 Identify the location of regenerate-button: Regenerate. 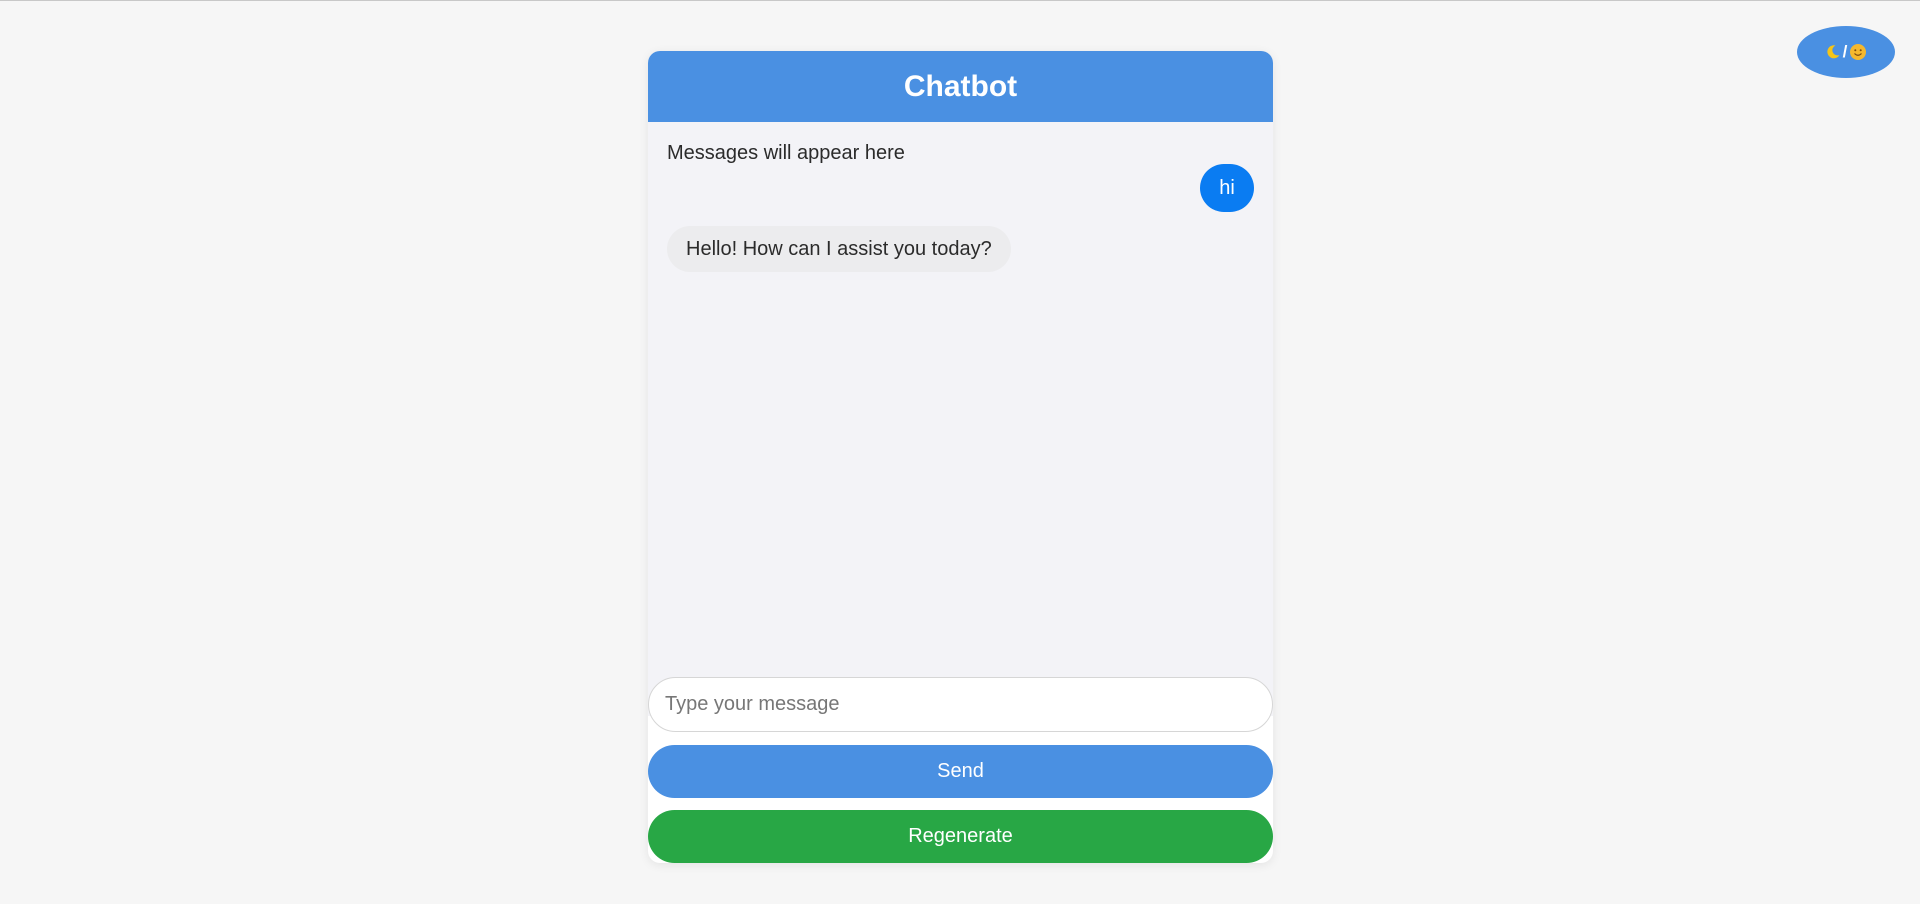
(960, 836).